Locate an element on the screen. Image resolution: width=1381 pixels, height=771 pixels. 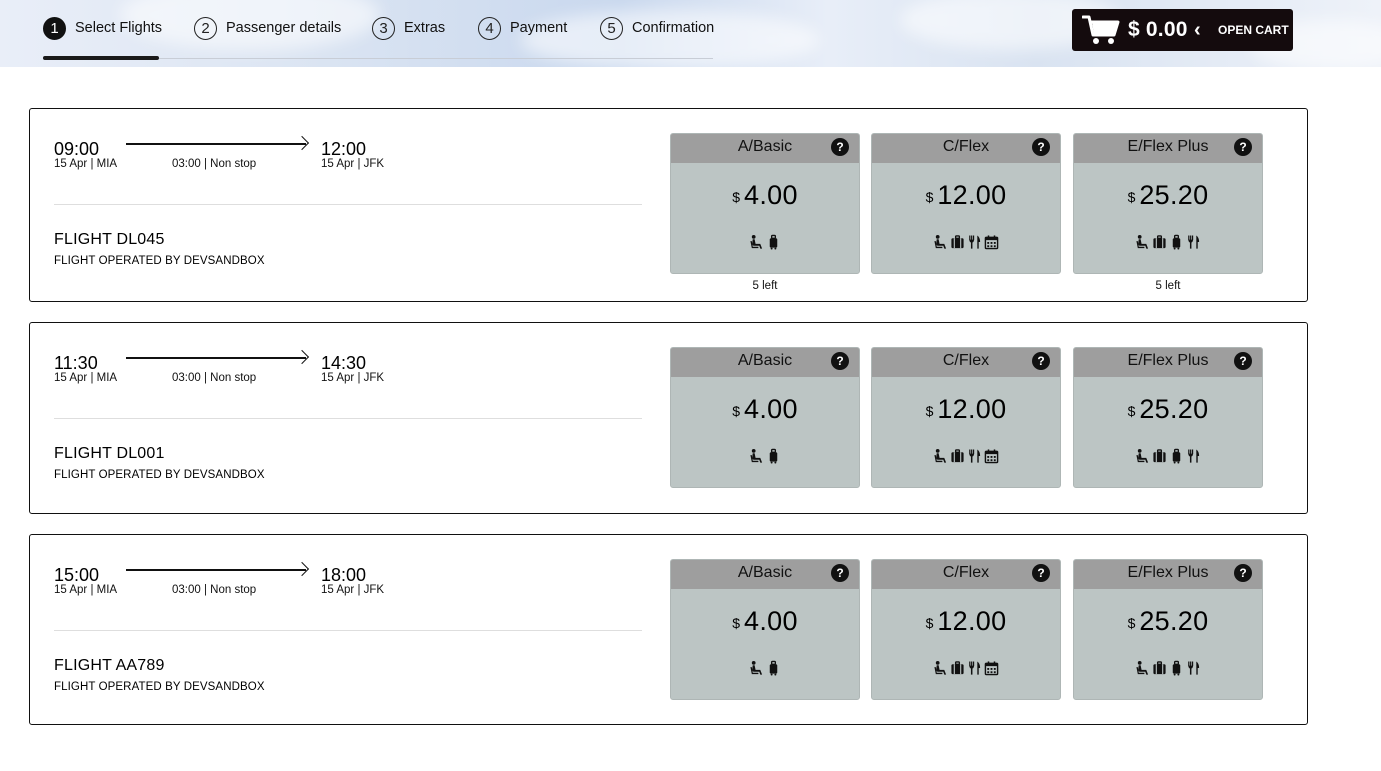
step-number: 5 is located at coordinates (611, 28).